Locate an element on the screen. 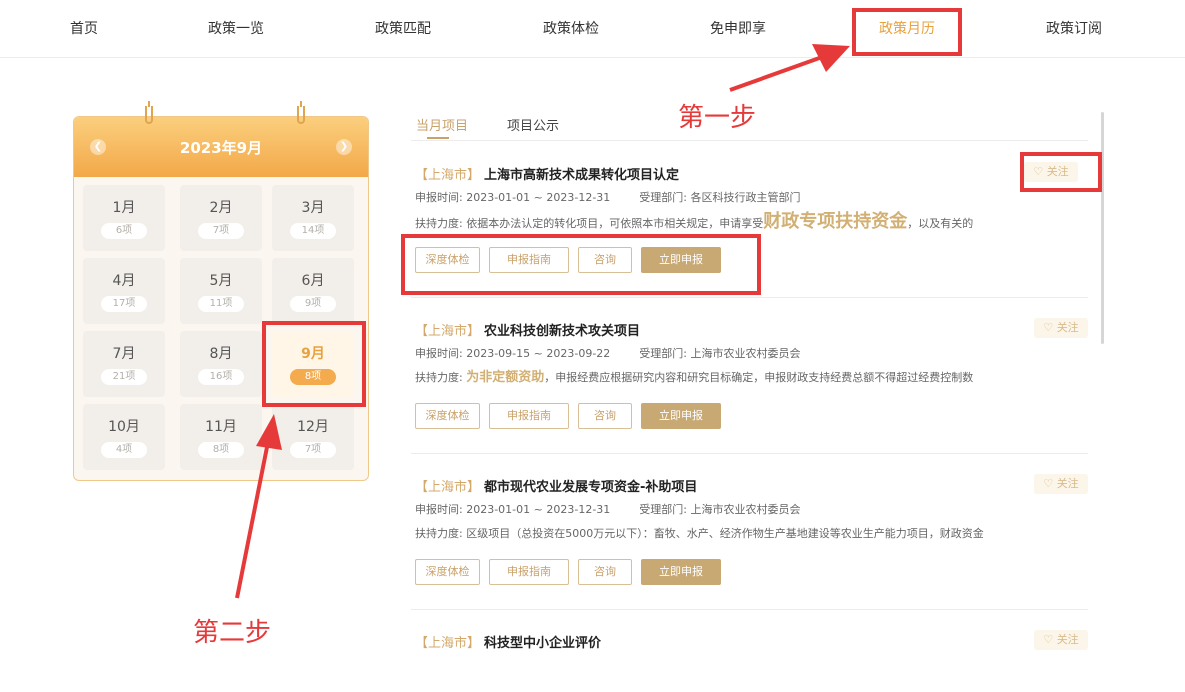 The width and height of the screenshot is (1185, 692). month-name: 3月 is located at coordinates (313, 208).